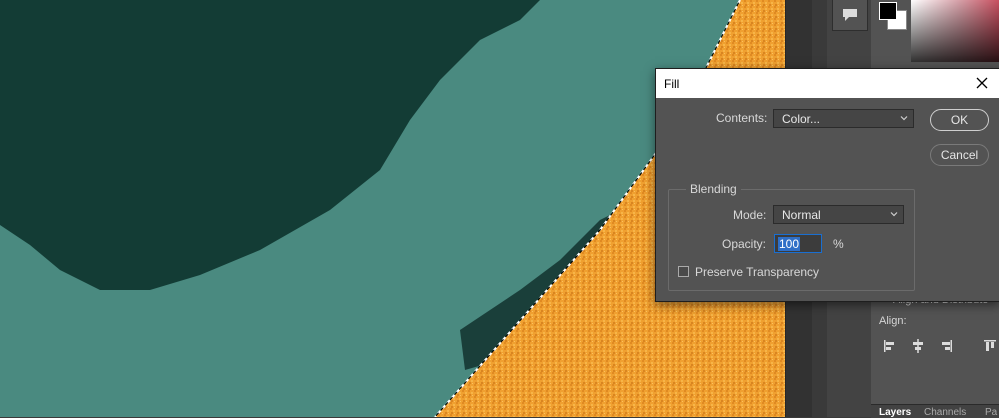 Image resolution: width=999 pixels, height=418 pixels. Describe the element at coordinates (918, 346) in the screenshot. I see `align-center-icon` at that location.